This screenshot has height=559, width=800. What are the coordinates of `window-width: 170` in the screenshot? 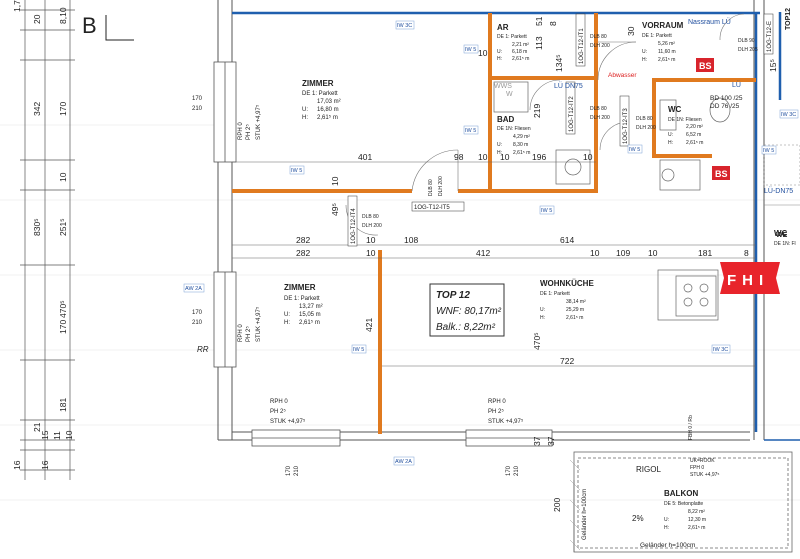 It's located at (509, 470).